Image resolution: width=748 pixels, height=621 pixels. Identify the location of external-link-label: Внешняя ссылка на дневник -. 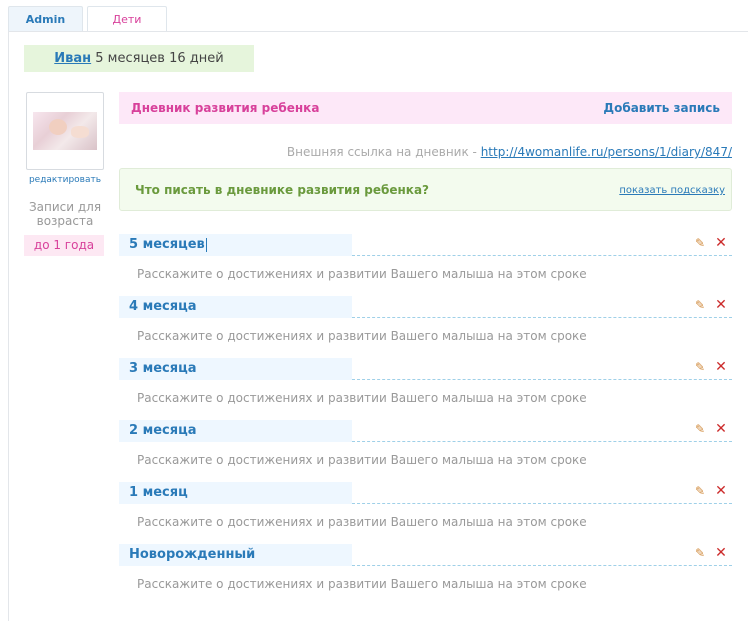
(381, 152).